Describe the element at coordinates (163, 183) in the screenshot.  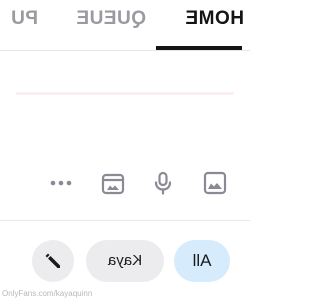
I see `mic-icon` at that location.